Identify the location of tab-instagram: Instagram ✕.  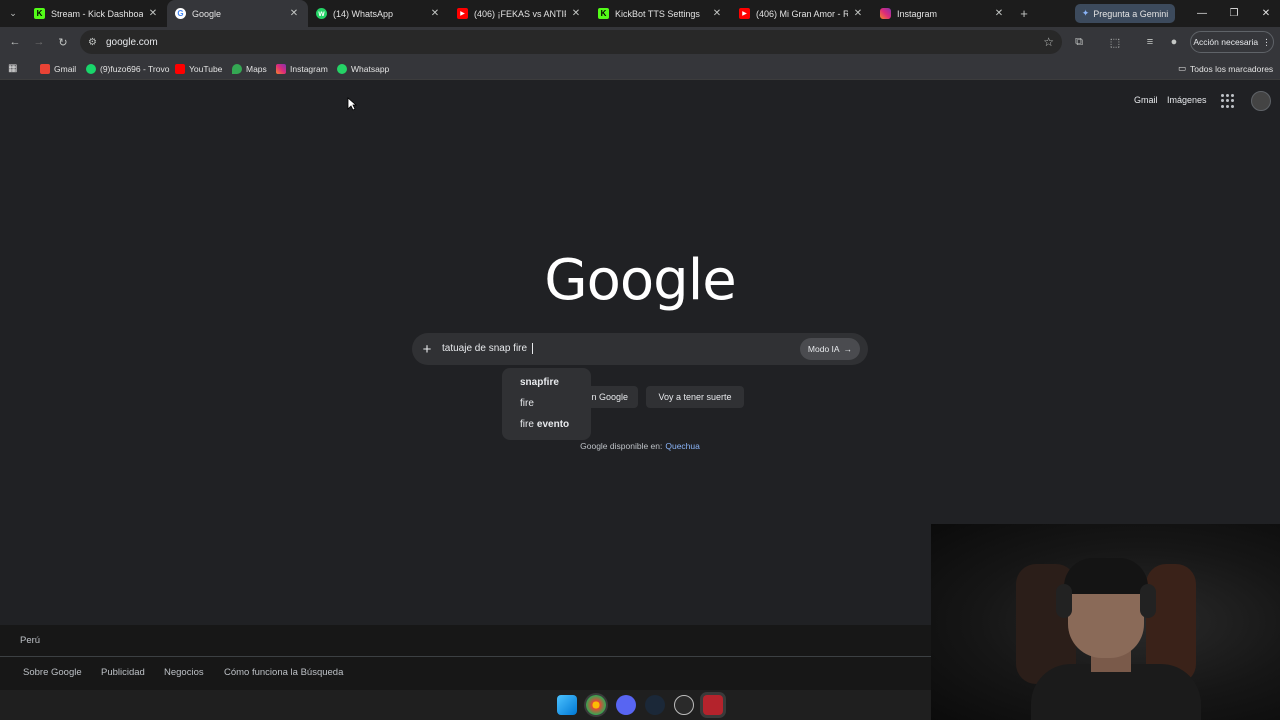
(942, 13).